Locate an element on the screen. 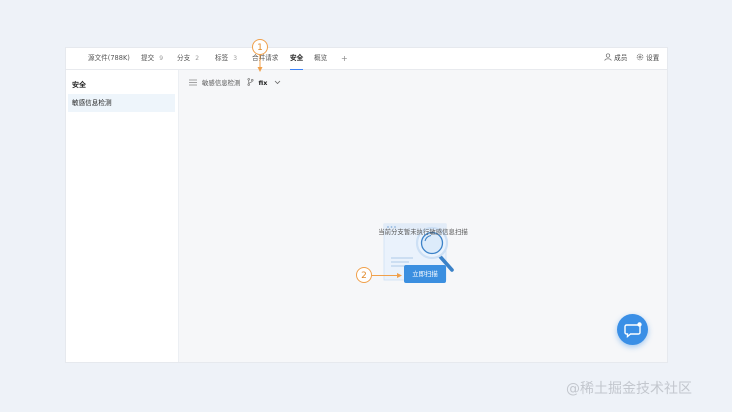 The image size is (732, 412). annotation-marker-2: 2 is located at coordinates (364, 275).